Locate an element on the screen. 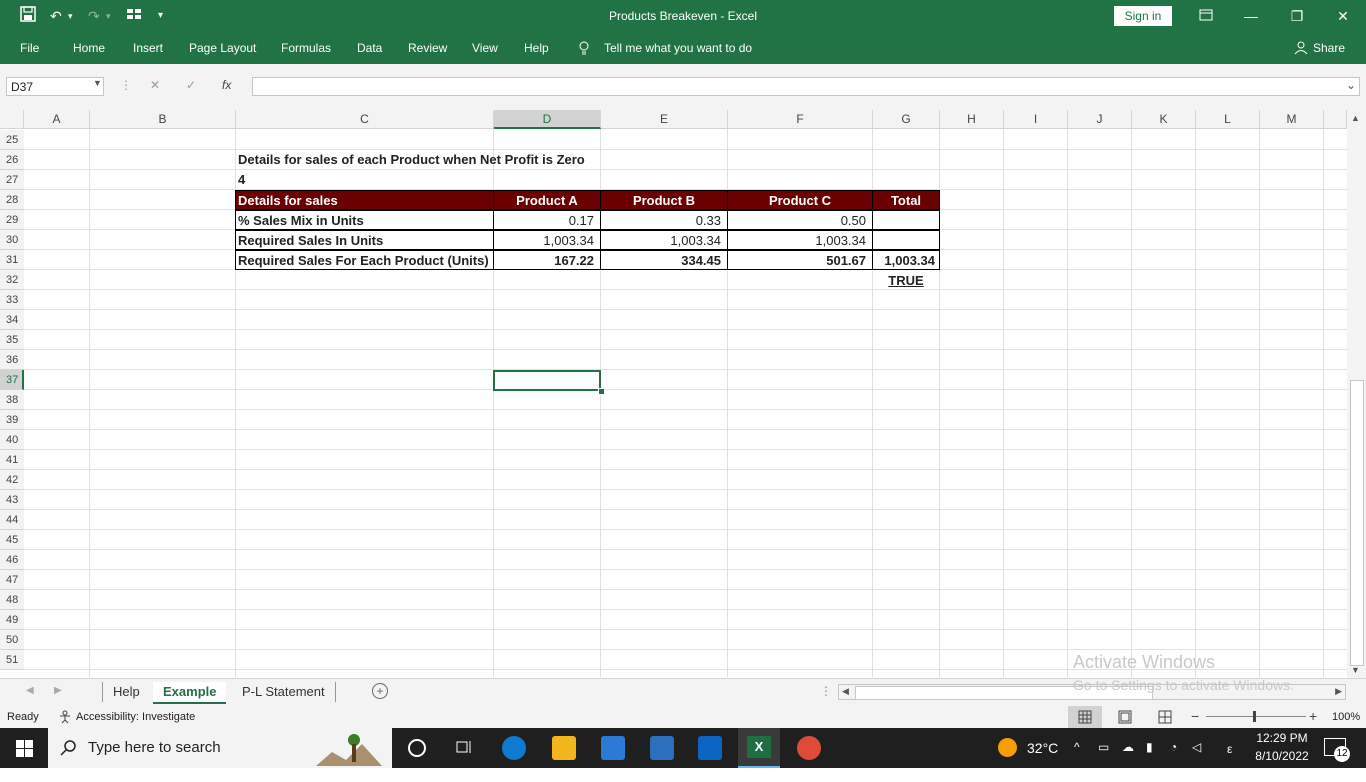 Image resolution: width=1366 pixels, height=782 pixels. name-box: D37 is located at coordinates (55, 86).